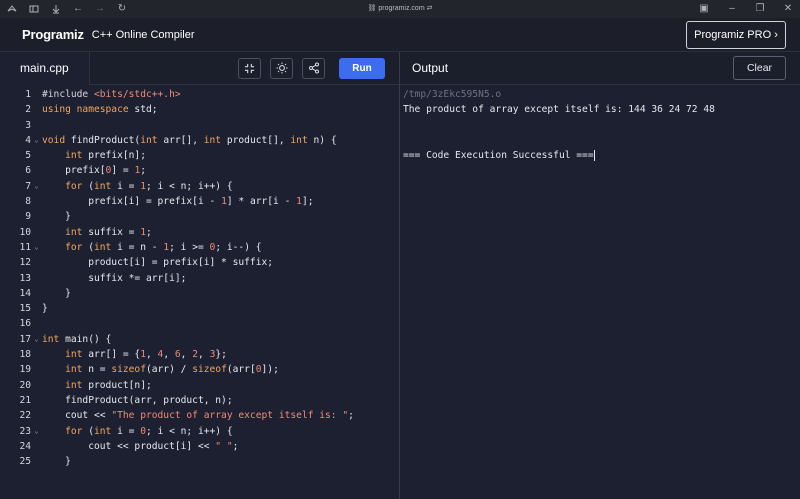 This screenshot has width=800, height=499. I want to click on code-line: 2 using namespace std;, so click(199, 109).